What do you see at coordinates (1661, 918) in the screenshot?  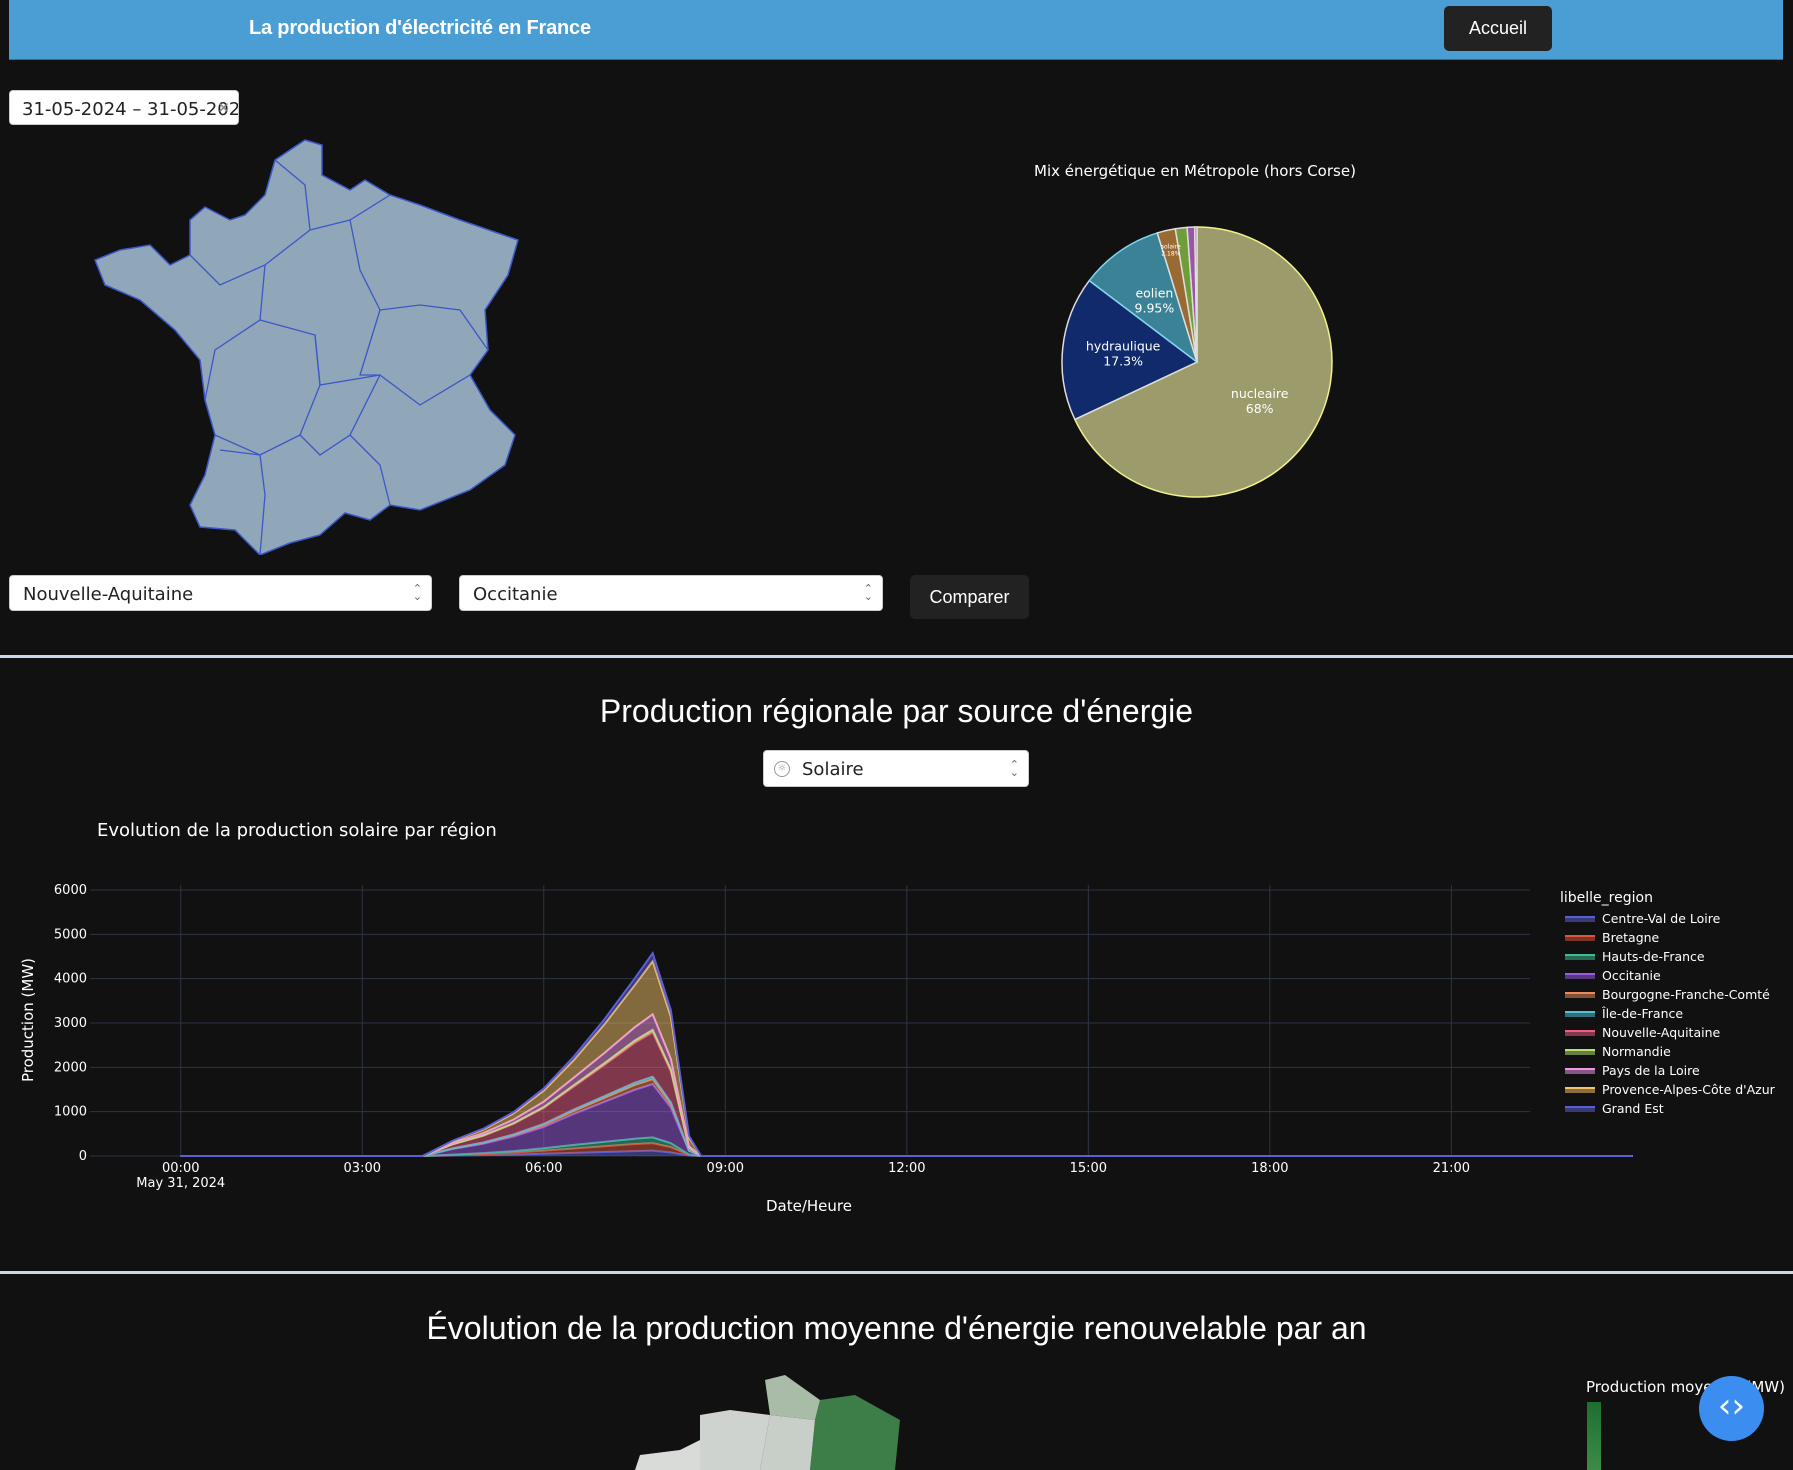 I see `legend-label: Centre-Val de Loire` at bounding box center [1661, 918].